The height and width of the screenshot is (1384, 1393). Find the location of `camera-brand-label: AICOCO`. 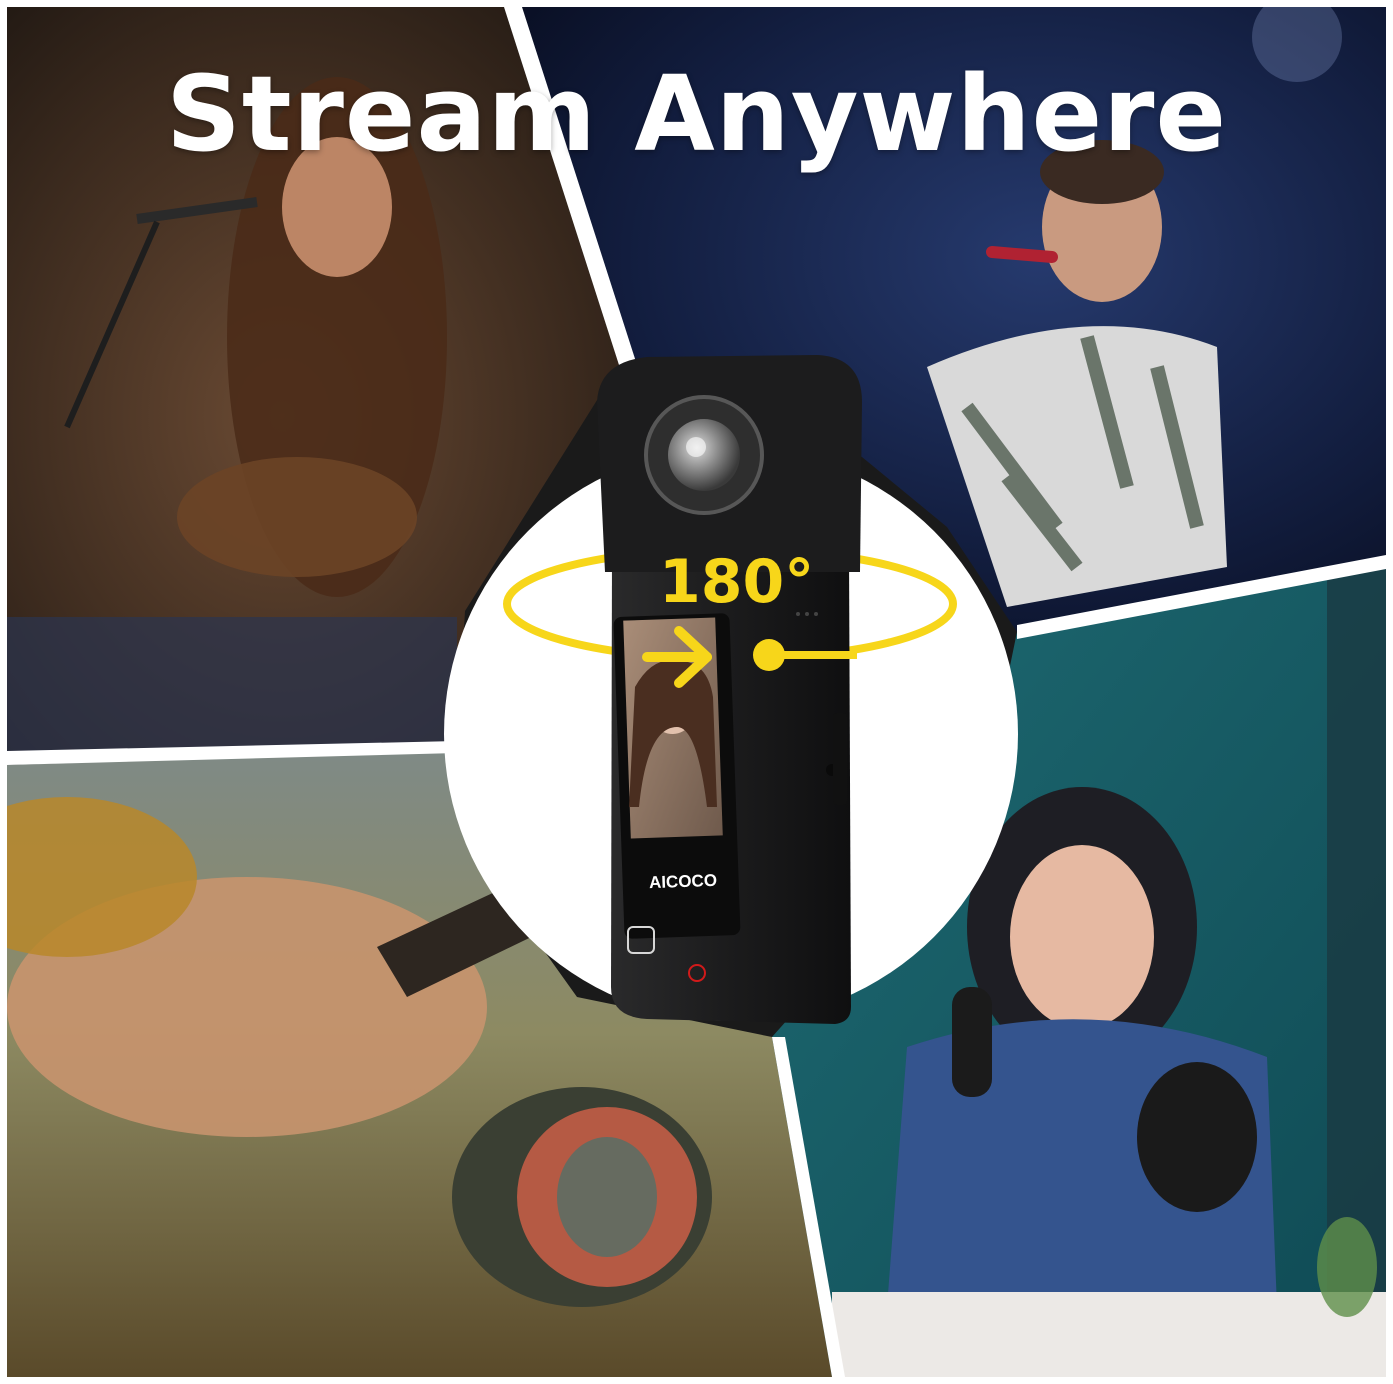

camera-brand-label: AICOCO is located at coordinates (683, 881).